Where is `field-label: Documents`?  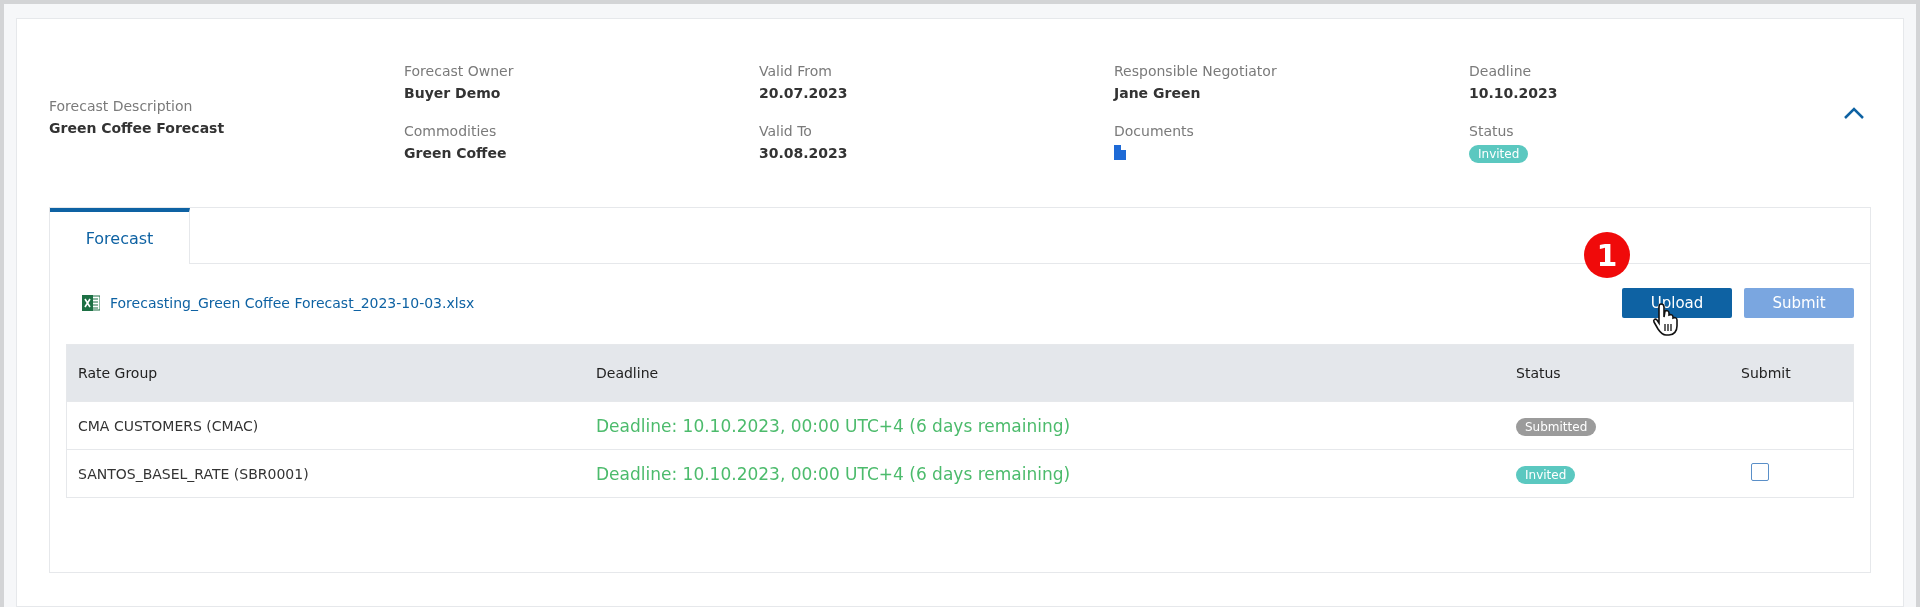
field-label: Documents is located at coordinates (1154, 131).